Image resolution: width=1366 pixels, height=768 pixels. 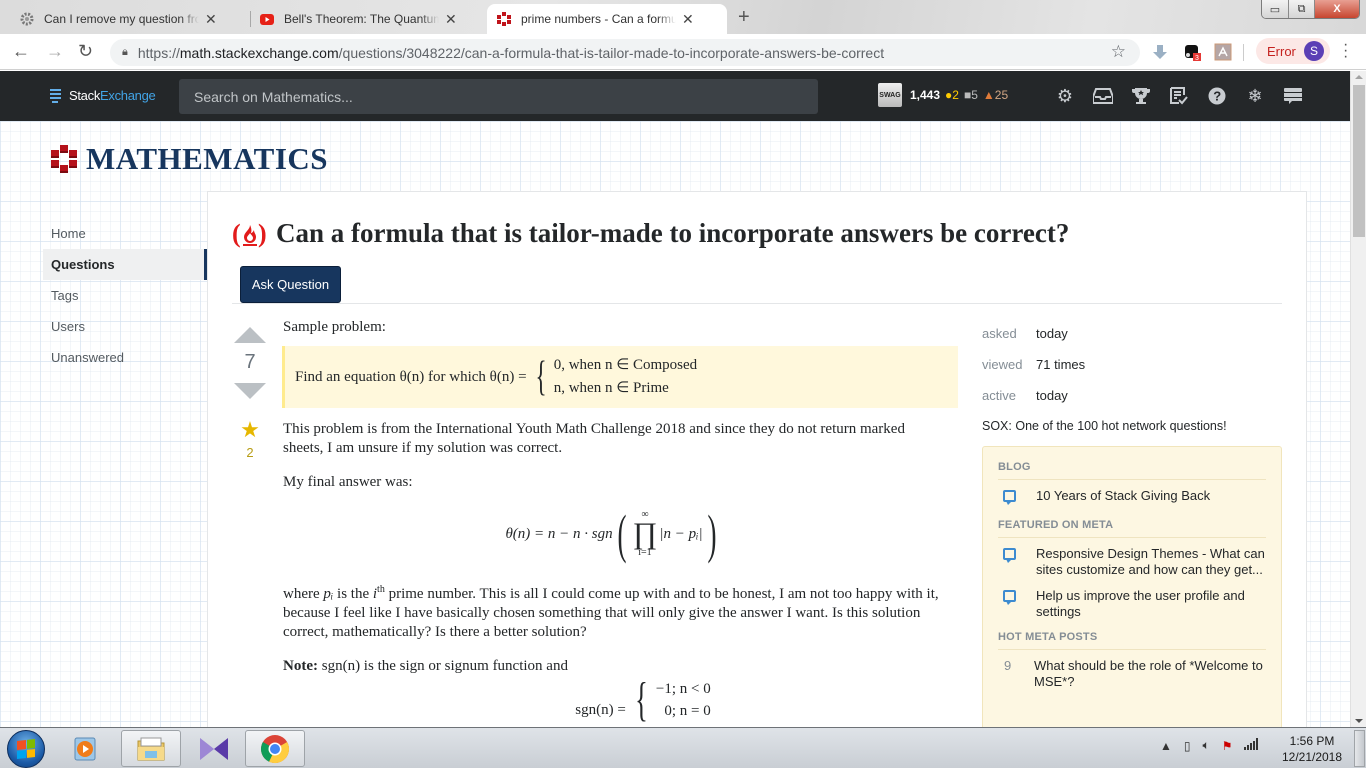 I want to click on case-row: 0; n = 0, so click(x=687, y=711).